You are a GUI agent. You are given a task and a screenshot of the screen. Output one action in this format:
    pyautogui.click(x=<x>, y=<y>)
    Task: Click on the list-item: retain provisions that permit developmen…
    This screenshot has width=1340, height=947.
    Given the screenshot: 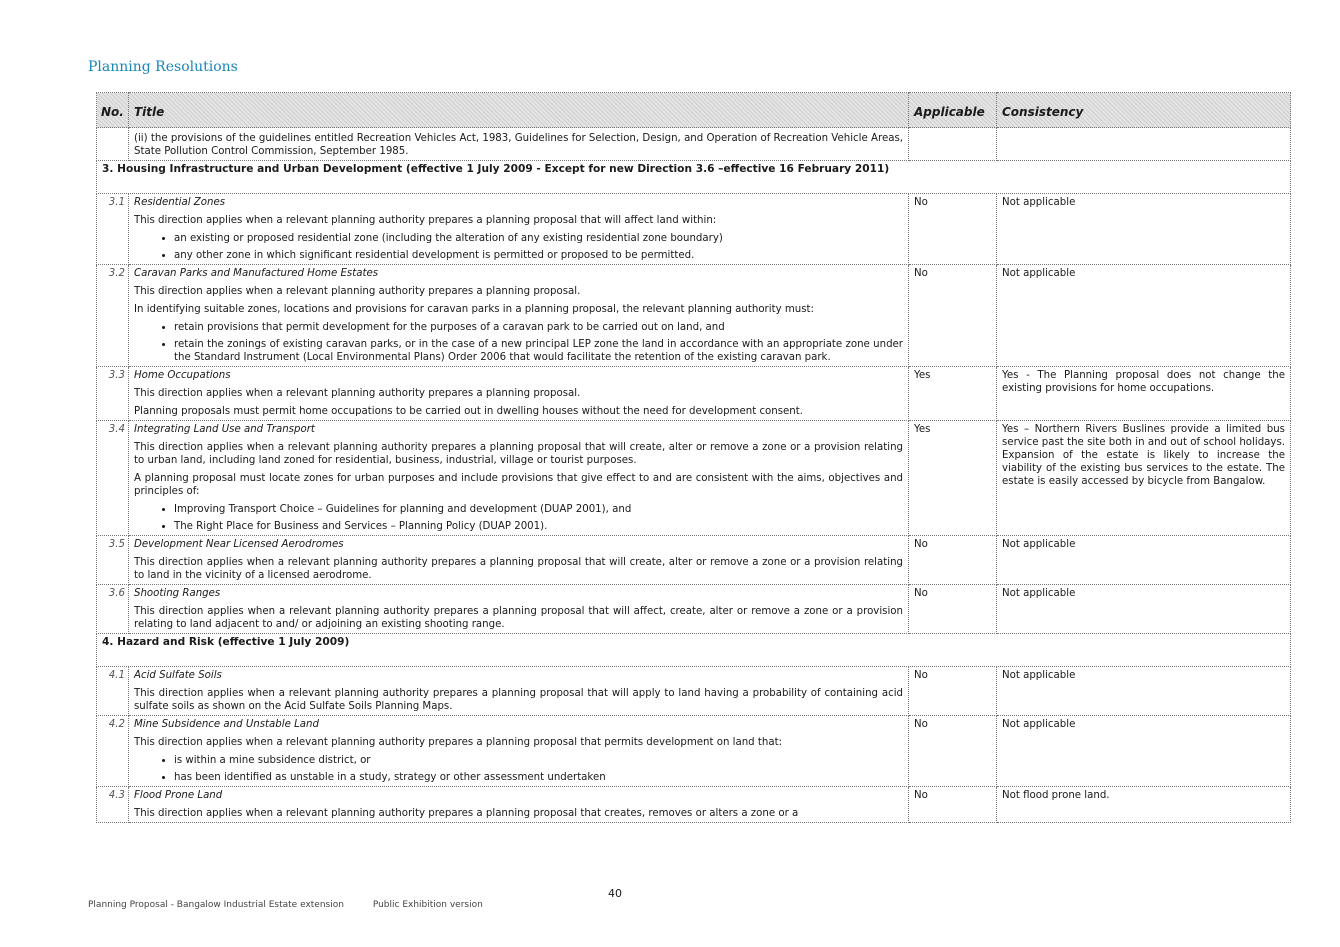 What is the action you would take?
    pyautogui.click(x=538, y=327)
    